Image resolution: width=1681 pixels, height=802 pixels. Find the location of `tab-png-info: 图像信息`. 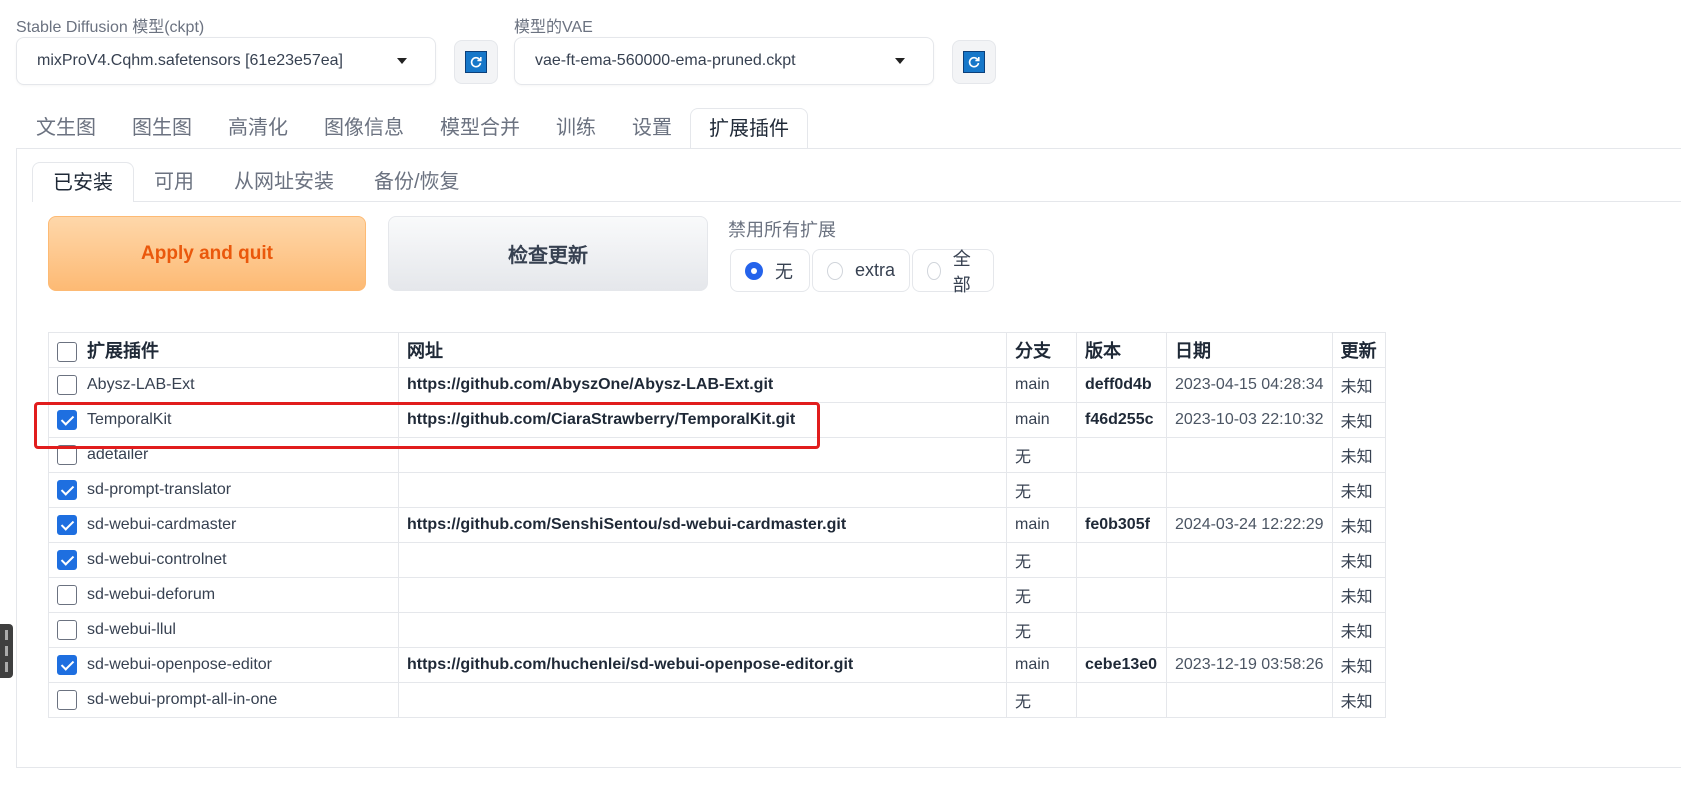

tab-png-info: 图像信息 is located at coordinates (364, 128).